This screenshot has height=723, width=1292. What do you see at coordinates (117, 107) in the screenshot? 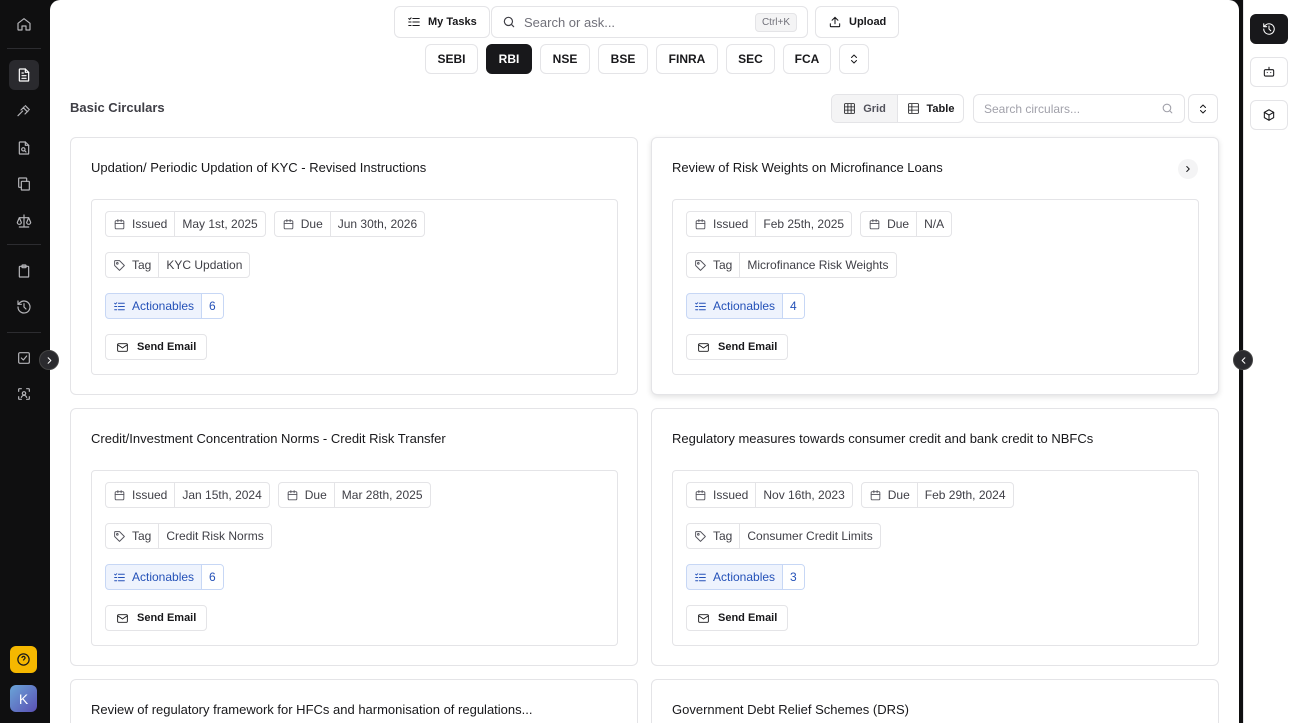
I see `section-title: Basic Circulars` at bounding box center [117, 107].